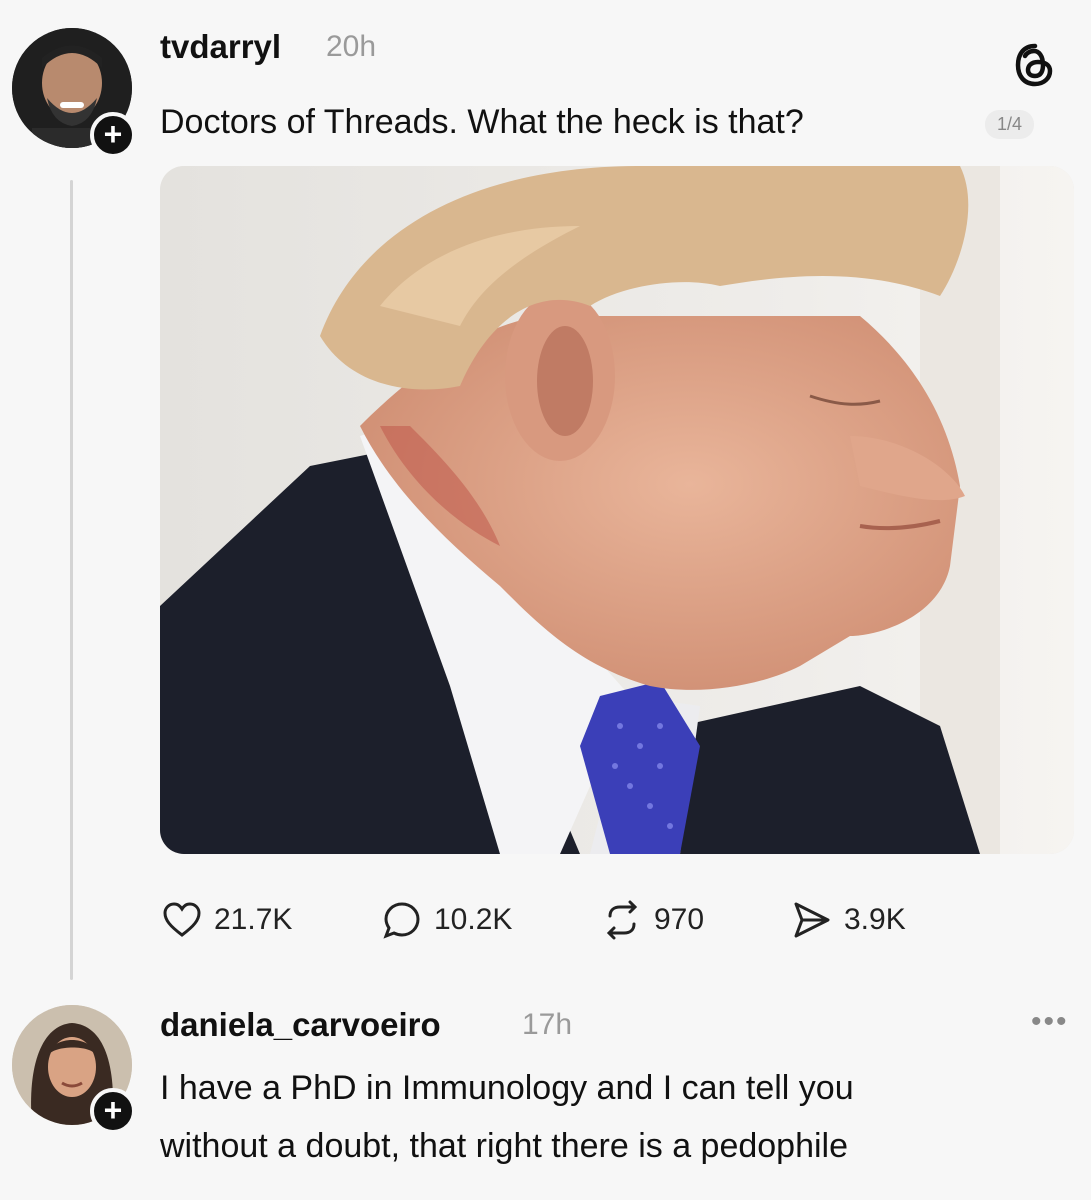  What do you see at coordinates (547, 1024) in the screenshot?
I see `reply-timestamp: 17h` at bounding box center [547, 1024].